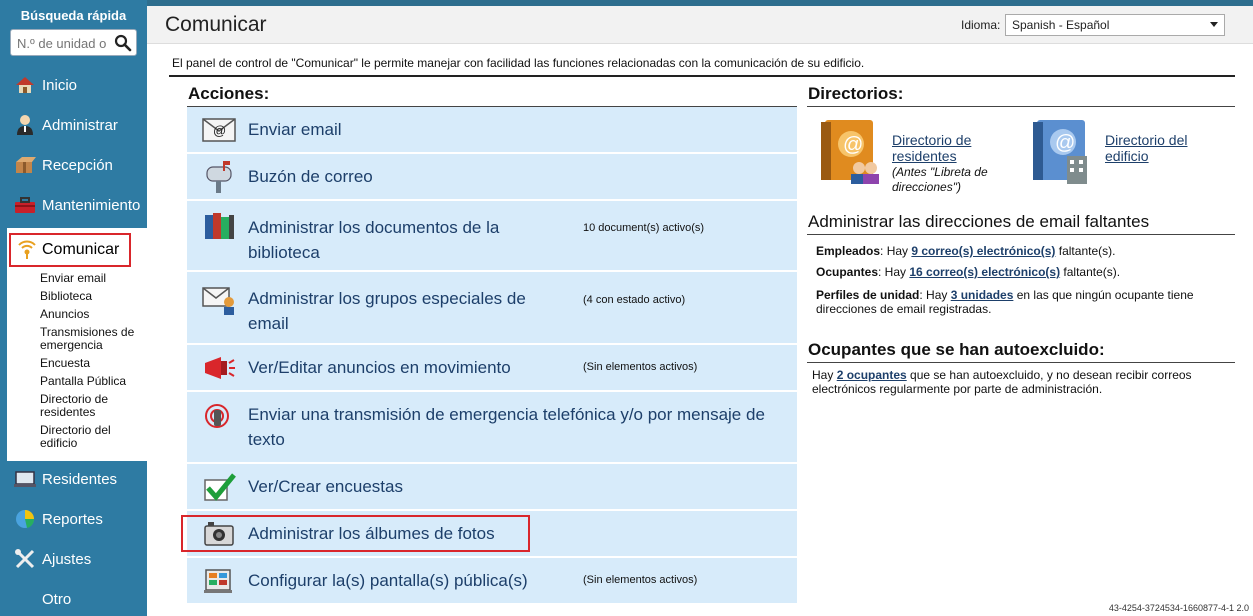 Image resolution: width=1253 pixels, height=616 pixels. What do you see at coordinates (896, 251) in the screenshot?
I see `employees-pre: : Hay` at bounding box center [896, 251].